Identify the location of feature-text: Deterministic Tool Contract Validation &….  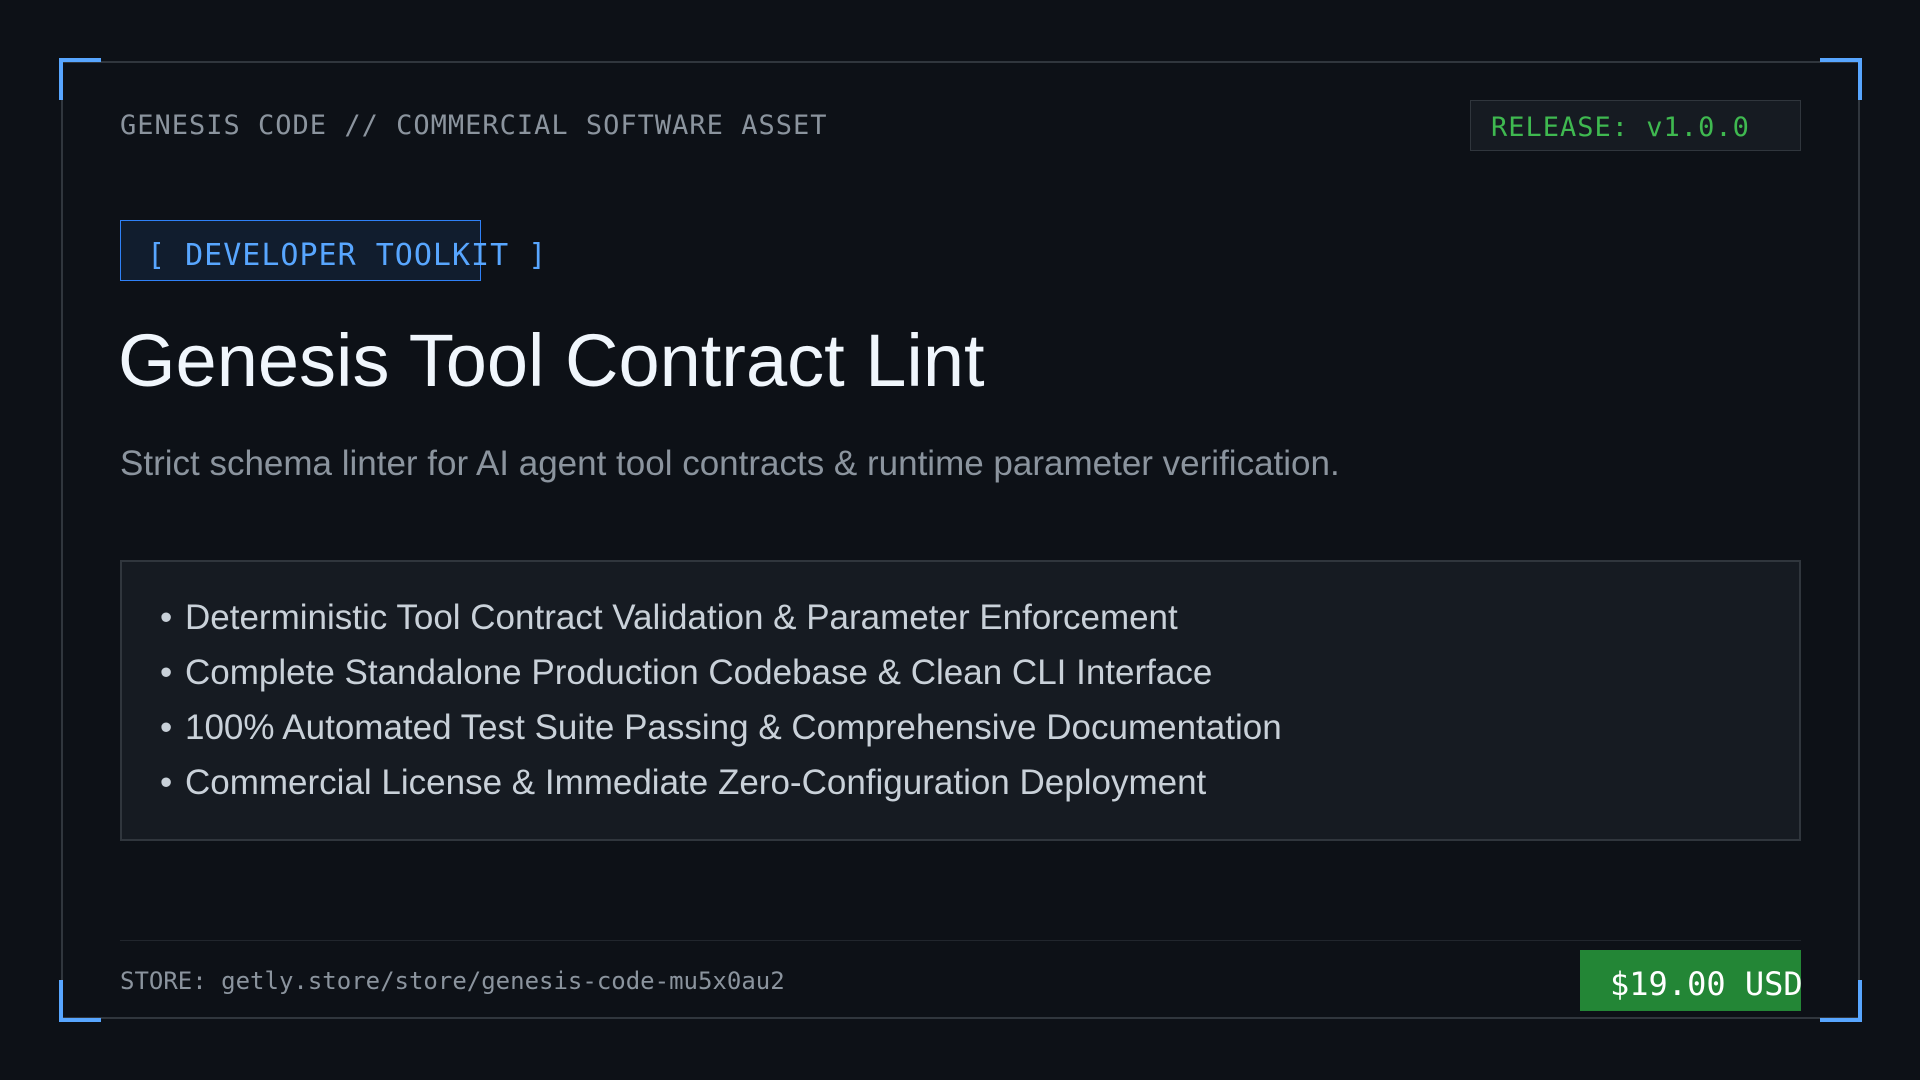
(681, 617).